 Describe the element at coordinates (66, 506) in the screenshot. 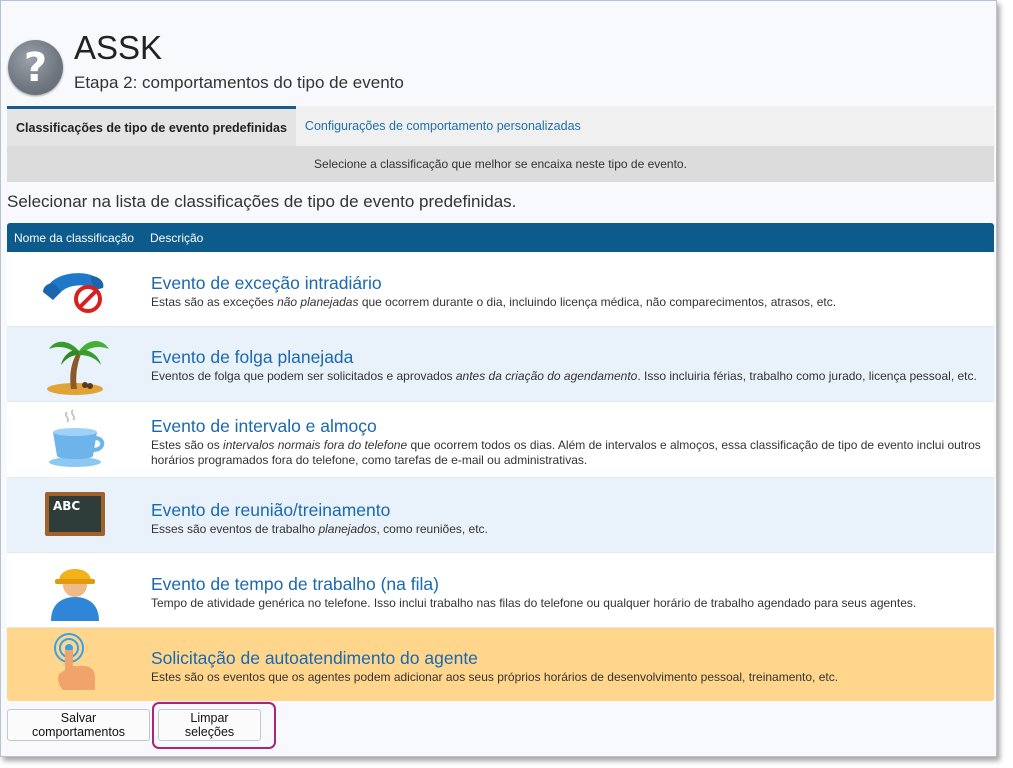

I see `svg-text: ABC` at that location.